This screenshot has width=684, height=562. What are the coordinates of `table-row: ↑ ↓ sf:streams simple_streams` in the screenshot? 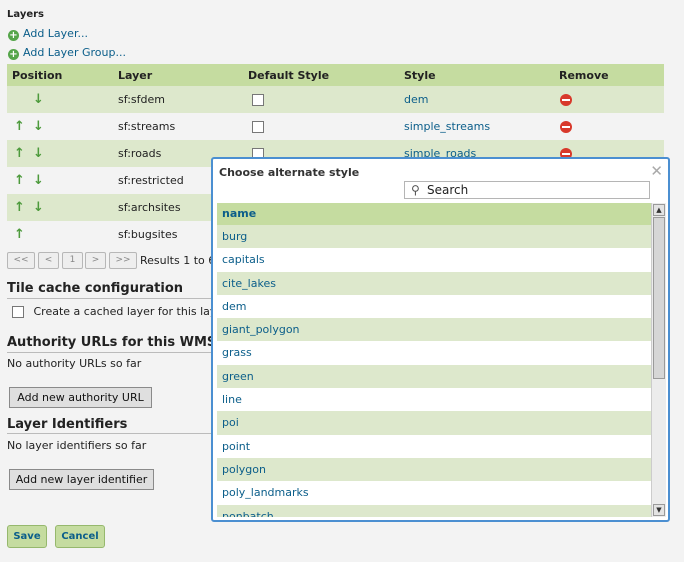 It's located at (335, 126).